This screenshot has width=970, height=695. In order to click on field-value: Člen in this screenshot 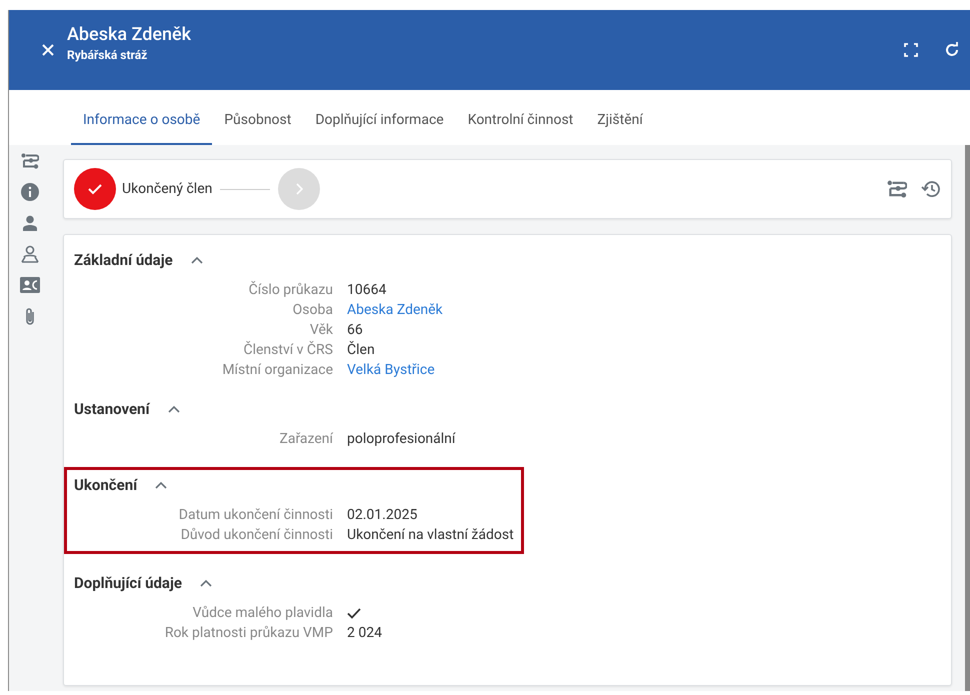, I will do `click(361, 350)`.